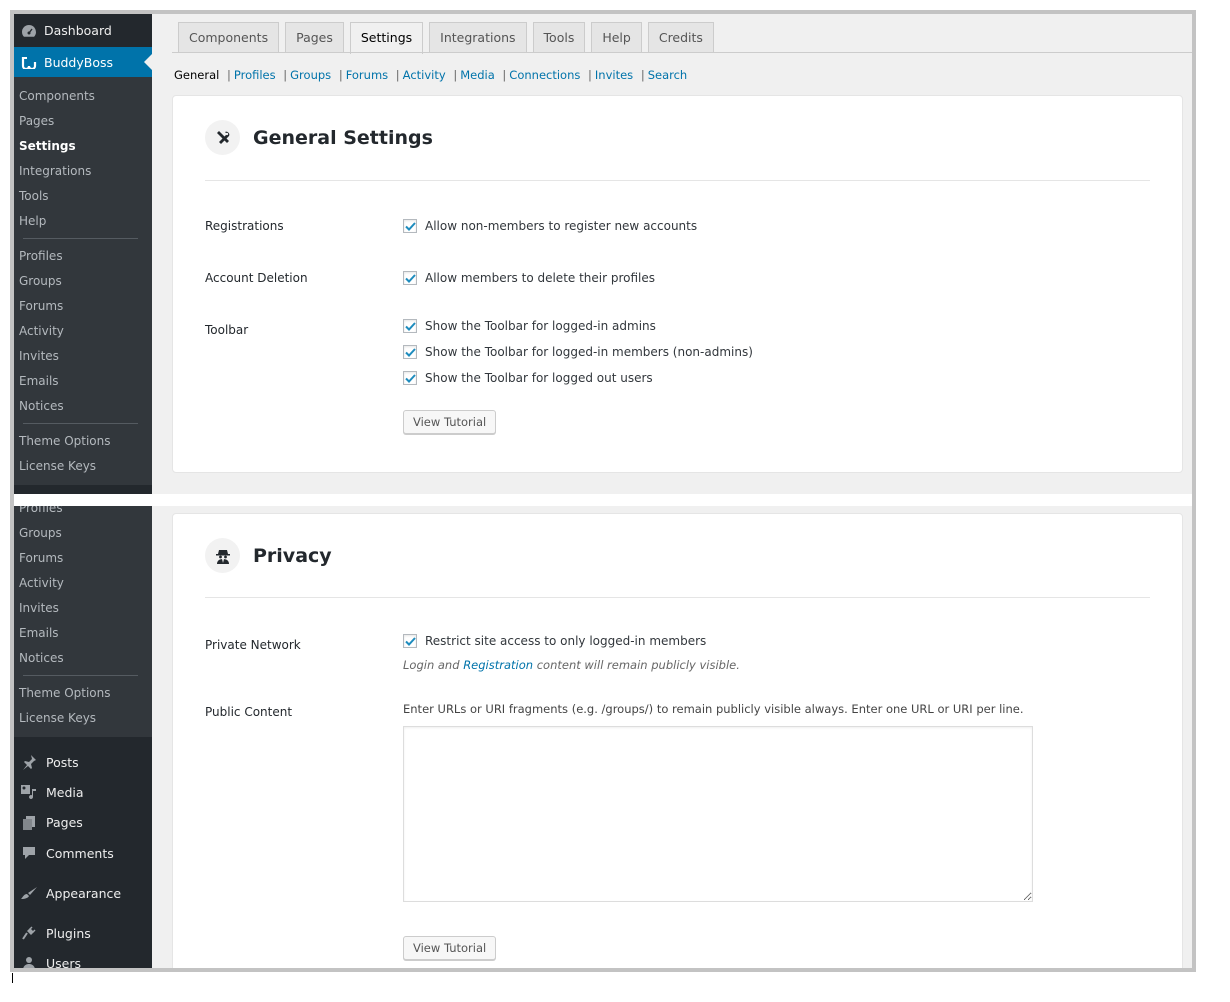 Image resolution: width=1230 pixels, height=1002 pixels. Describe the element at coordinates (314, 37) in the screenshot. I see `tab-pages: Pages` at that location.